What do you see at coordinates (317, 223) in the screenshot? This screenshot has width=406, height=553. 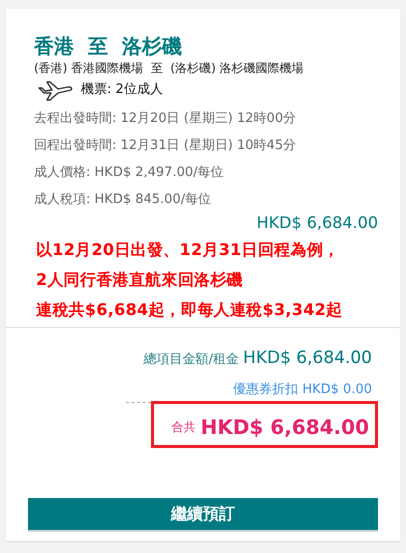 I see `subtotal-amount: HKD$ 6,684.00` at bounding box center [317, 223].